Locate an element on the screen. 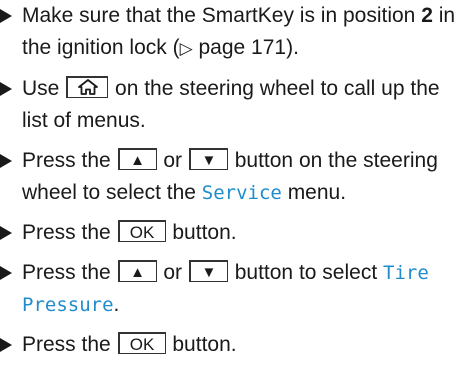  page-reference: page 171). is located at coordinates (245, 47).